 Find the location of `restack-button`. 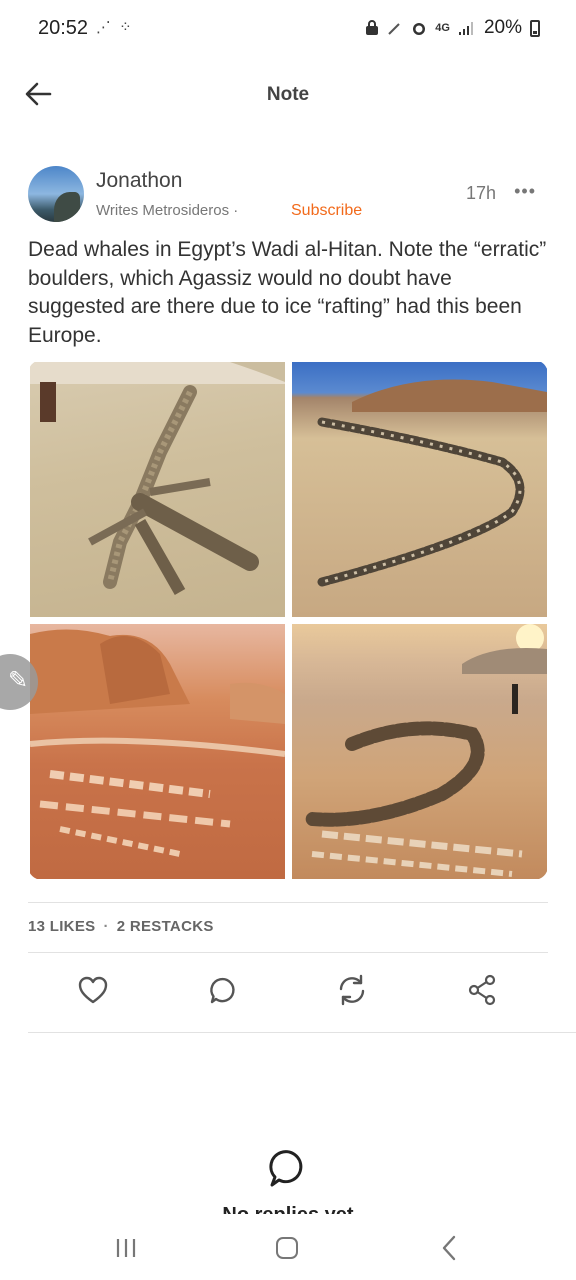

restack-button is located at coordinates (352, 990).